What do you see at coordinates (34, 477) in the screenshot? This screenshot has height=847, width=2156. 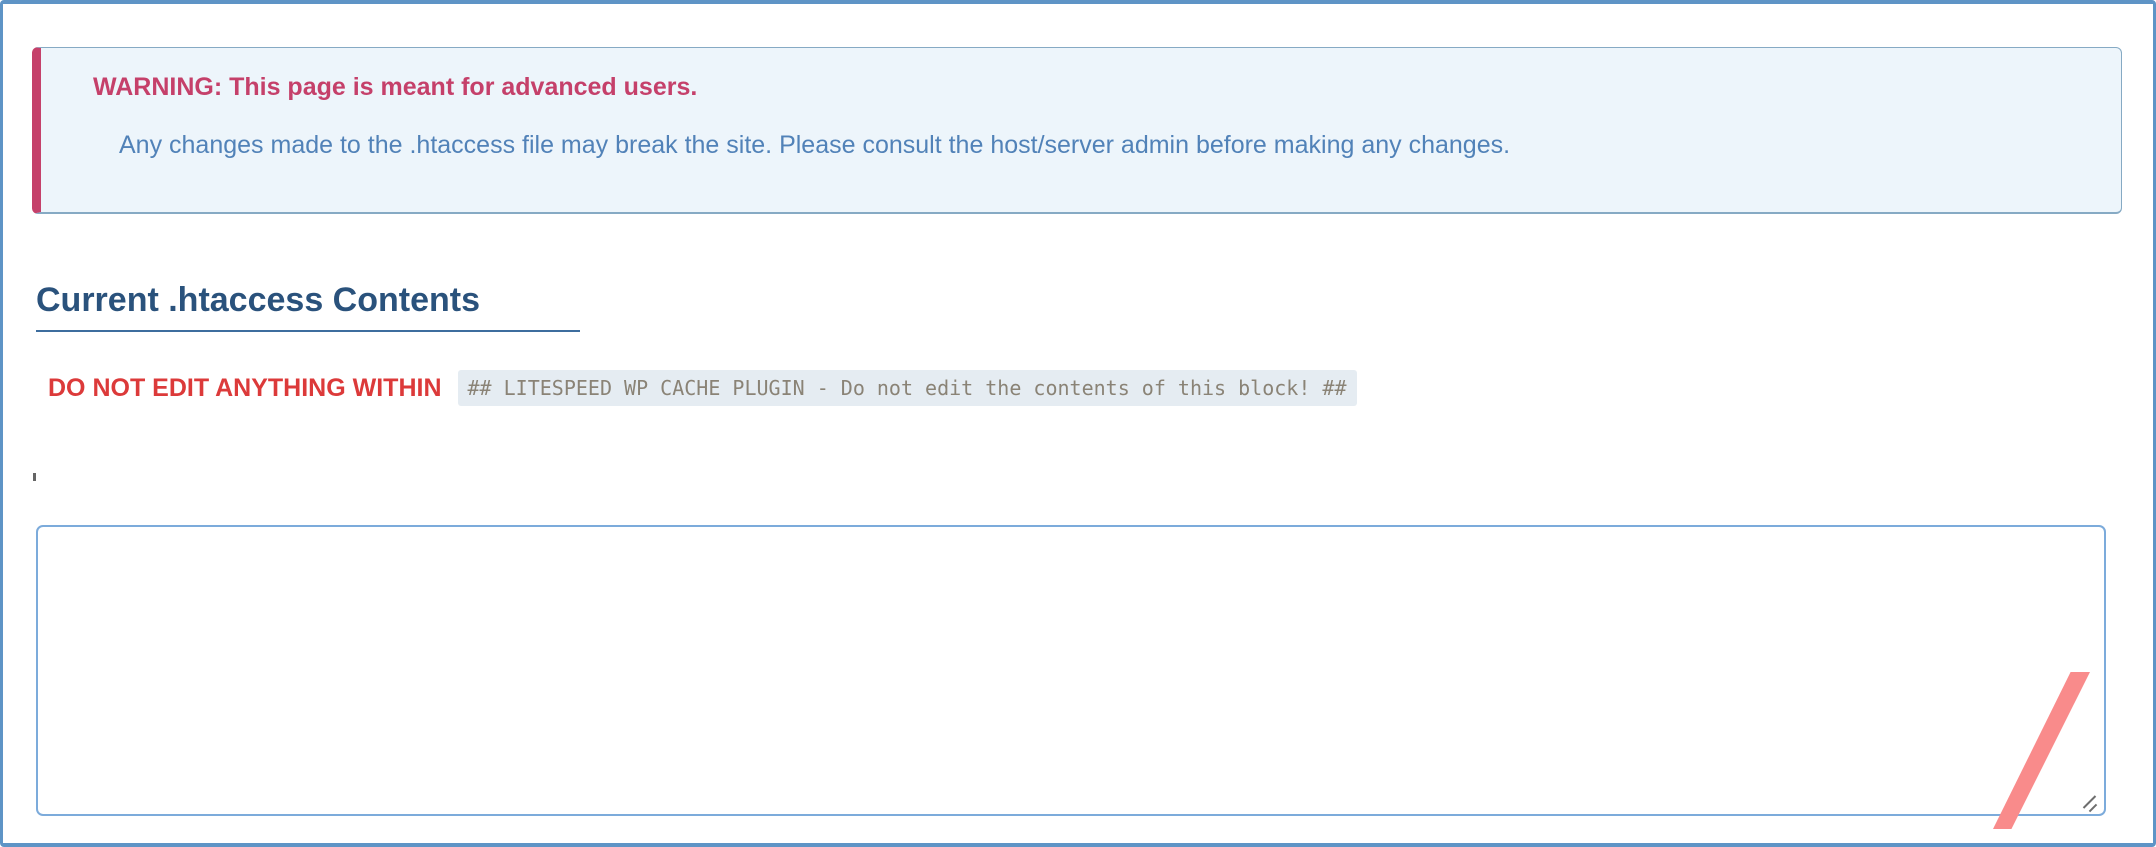 I see `stray-mark` at bounding box center [34, 477].